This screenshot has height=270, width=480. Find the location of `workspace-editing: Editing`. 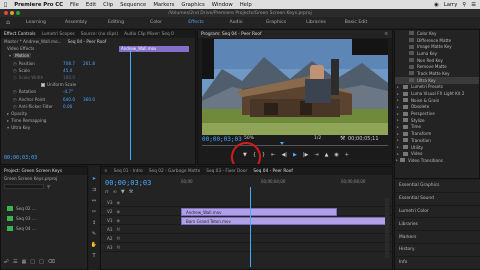

workspace-editing: Editing is located at coordinates (116, 22).